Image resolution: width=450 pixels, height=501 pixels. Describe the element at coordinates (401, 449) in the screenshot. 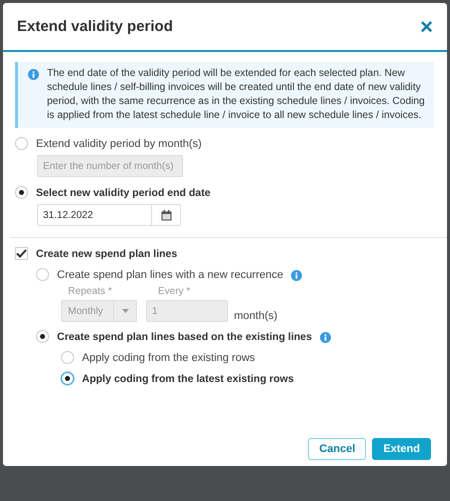

I see `extend-button: Extend` at that location.